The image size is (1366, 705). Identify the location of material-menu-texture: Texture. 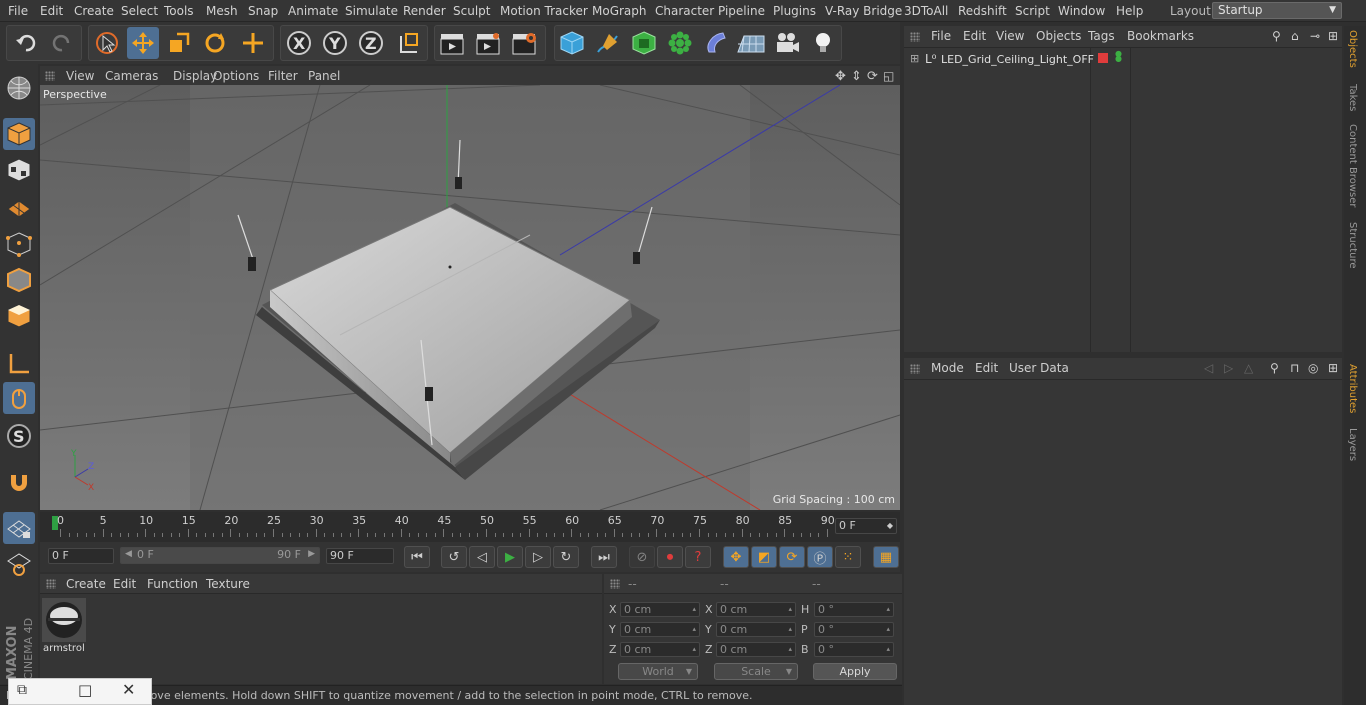
(228, 584).